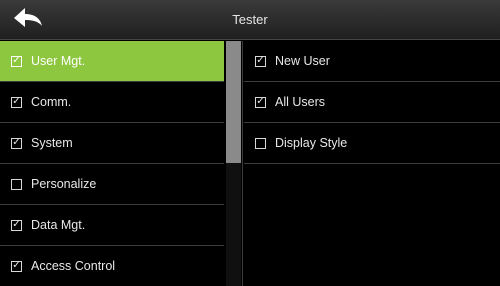  Describe the element at coordinates (112, 143) in the screenshot. I see `menu-item-system: ✓ System` at that location.